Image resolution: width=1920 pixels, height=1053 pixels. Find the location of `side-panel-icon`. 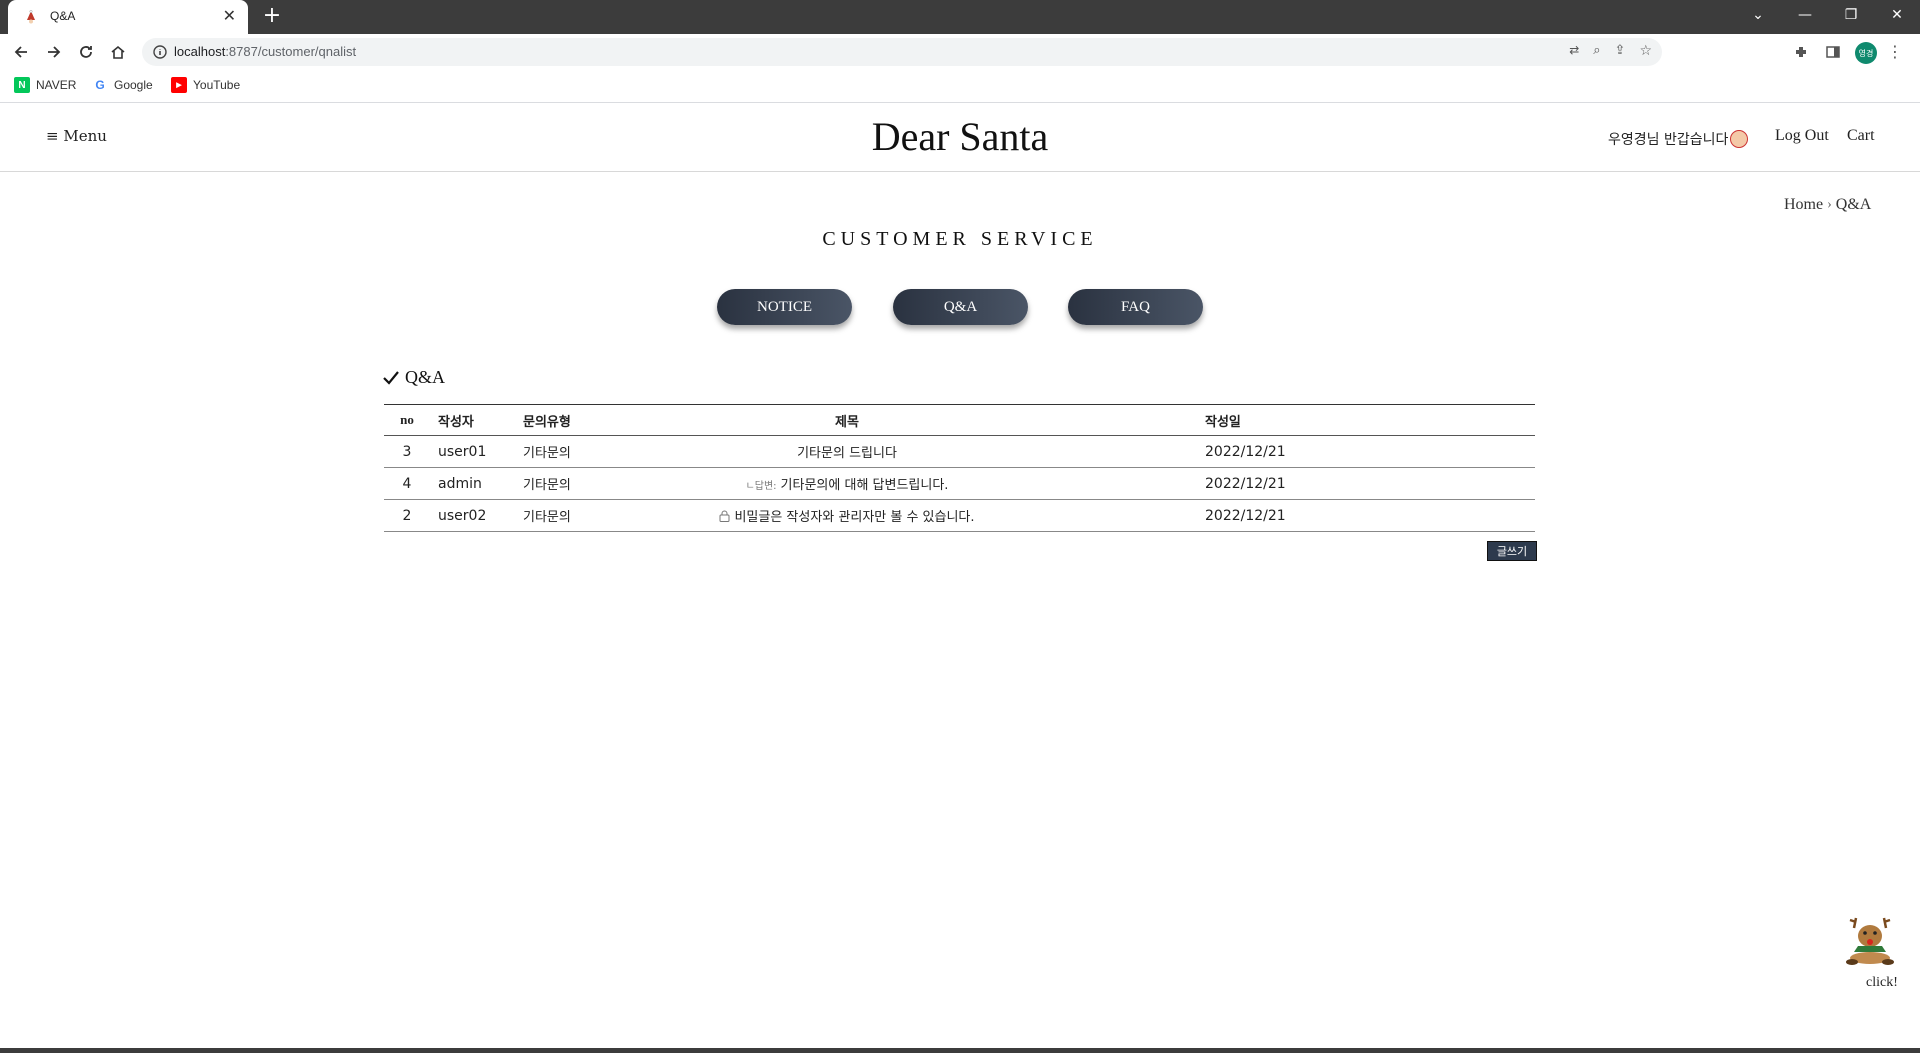

side-panel-icon is located at coordinates (1833, 52).